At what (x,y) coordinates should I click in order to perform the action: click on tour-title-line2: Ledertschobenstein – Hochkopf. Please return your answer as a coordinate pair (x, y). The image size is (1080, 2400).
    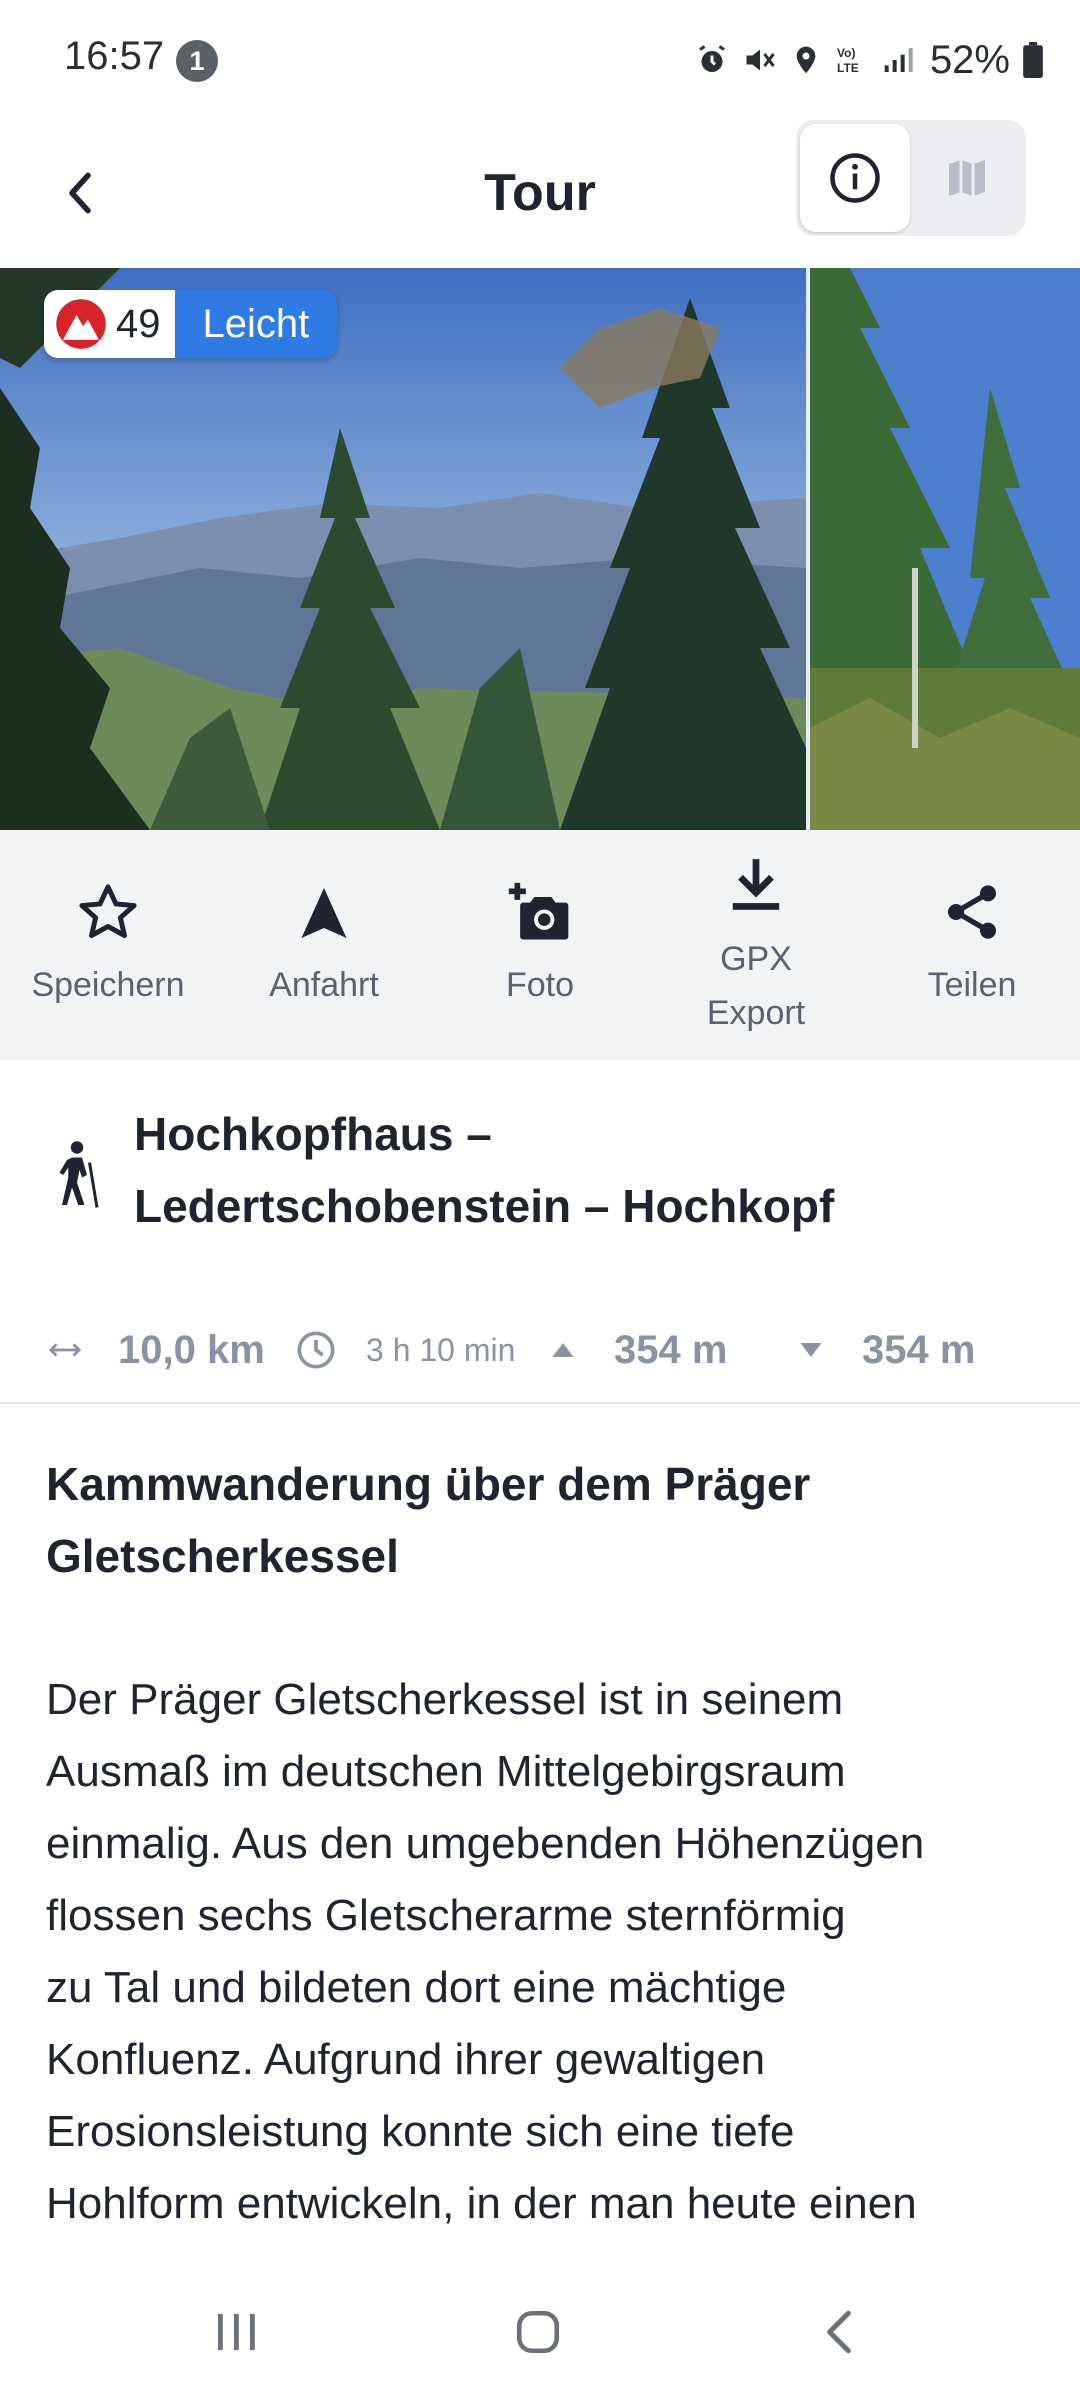
    Looking at the image, I should click on (484, 1206).